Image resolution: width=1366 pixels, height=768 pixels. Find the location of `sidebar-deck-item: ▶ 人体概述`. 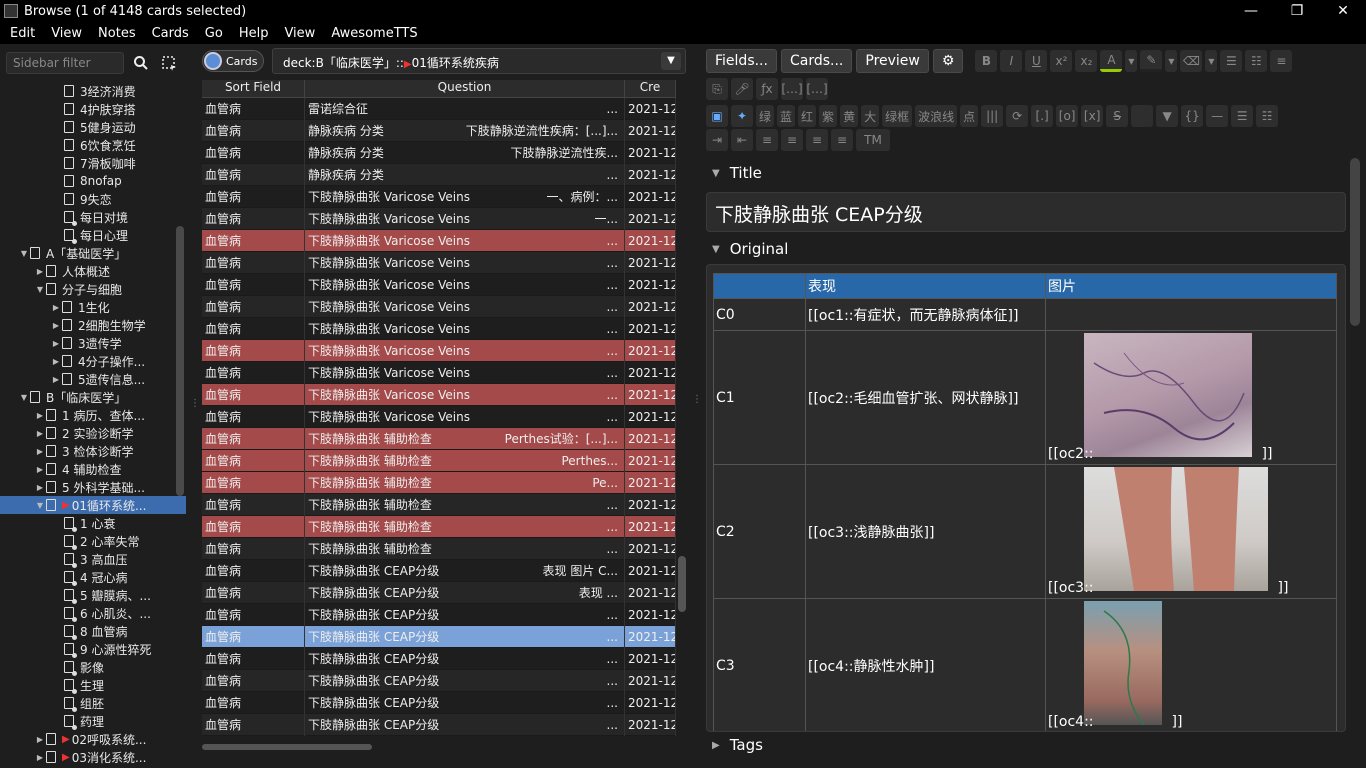

sidebar-deck-item: ▶ 人体概述 is located at coordinates (93, 271).